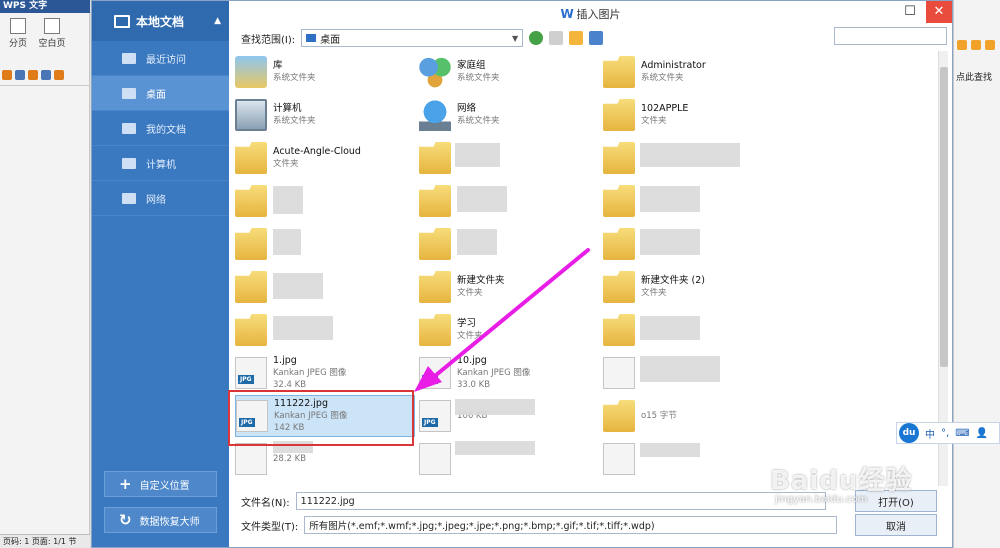 The image size is (1000, 548). Describe the element at coordinates (45, 541) in the screenshot. I see `status-bar: 页码: 1 页面: 1/1 节` at that location.